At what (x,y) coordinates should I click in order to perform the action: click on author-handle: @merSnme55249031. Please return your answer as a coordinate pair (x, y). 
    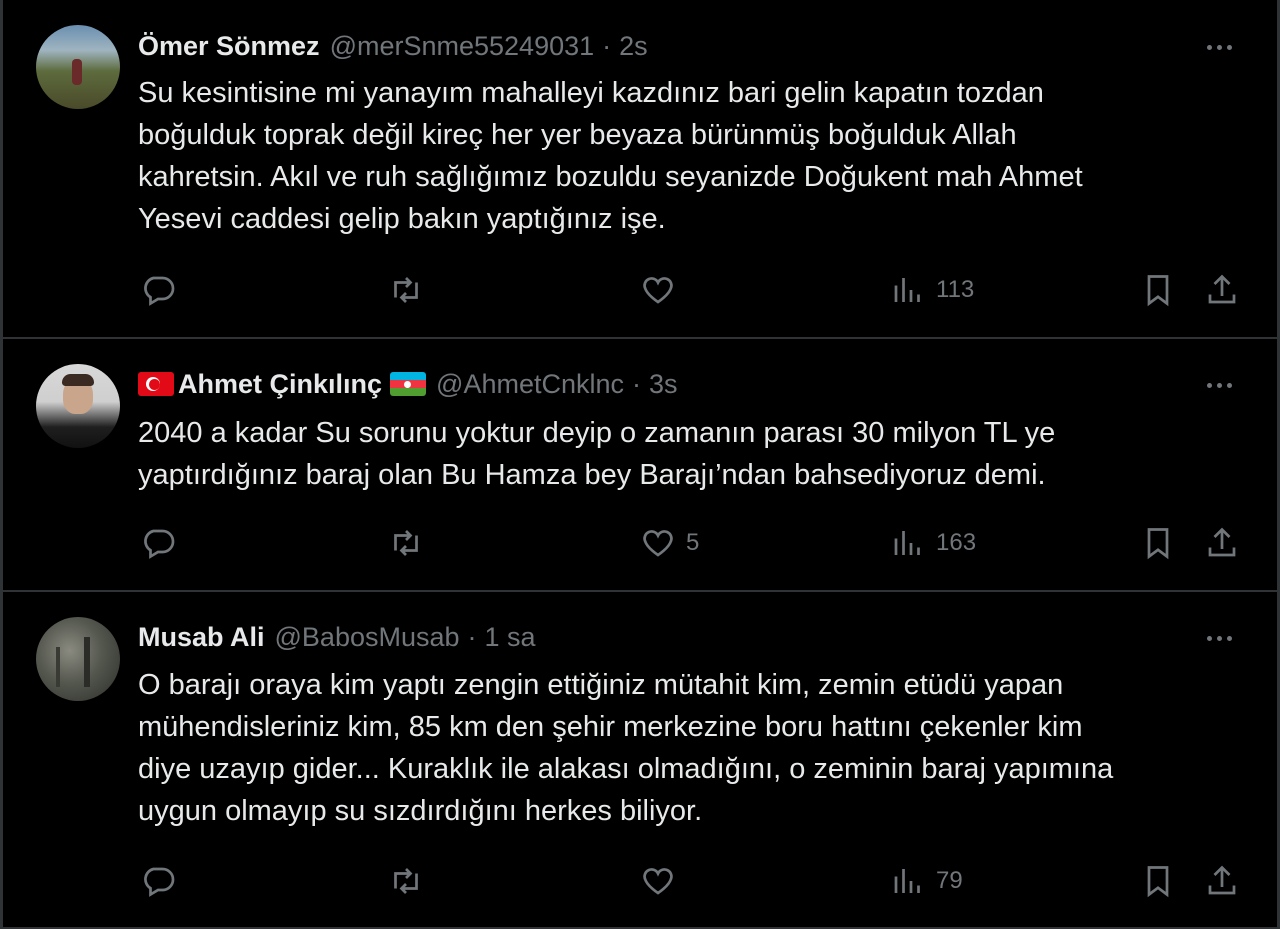
    Looking at the image, I should click on (462, 46).